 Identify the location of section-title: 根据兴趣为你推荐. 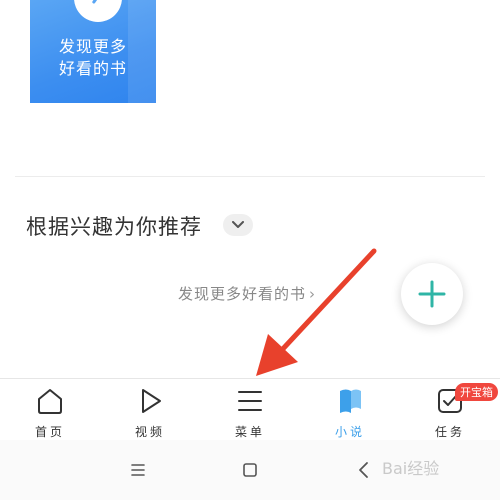
(114, 227).